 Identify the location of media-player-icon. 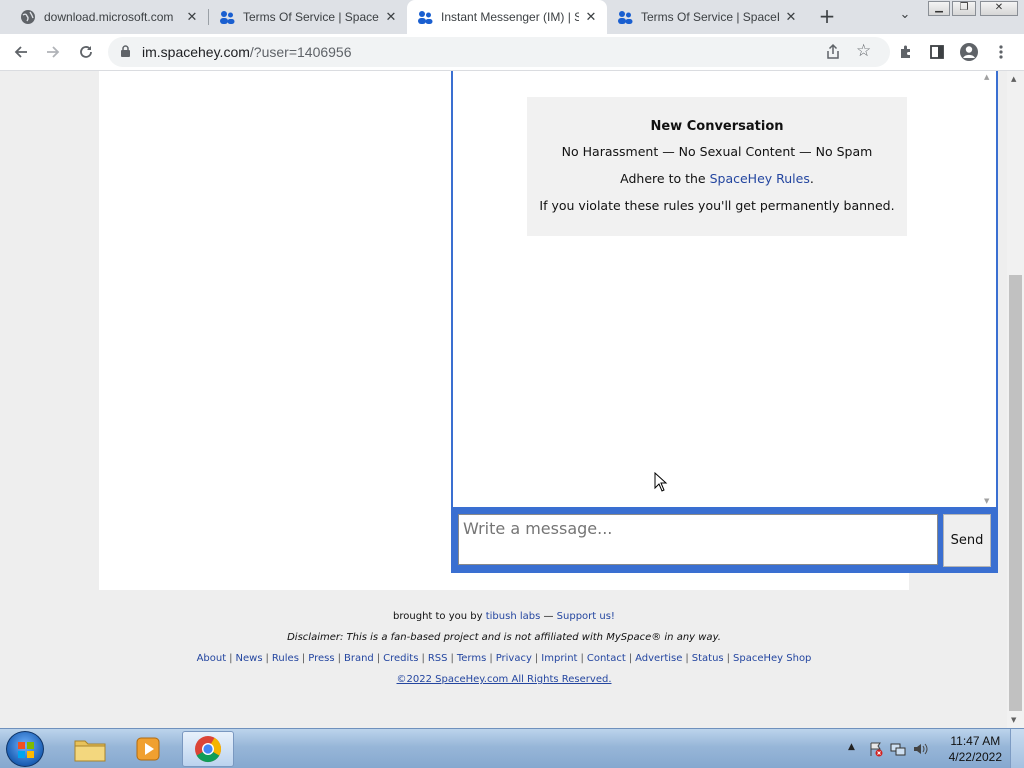
(148, 749).